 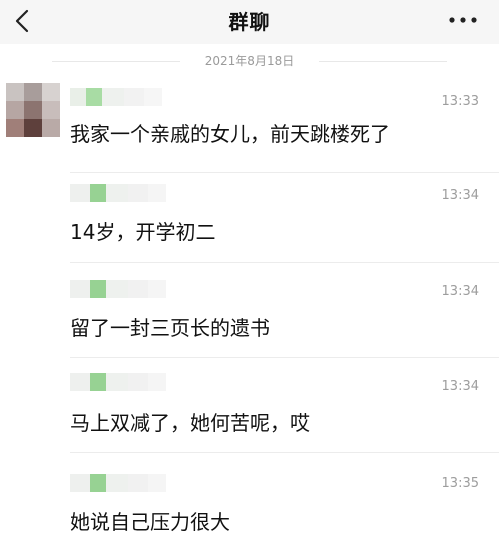 I want to click on message-text: 我家一个亲戚的女儿，前天跳楼死了, so click(x=230, y=132).